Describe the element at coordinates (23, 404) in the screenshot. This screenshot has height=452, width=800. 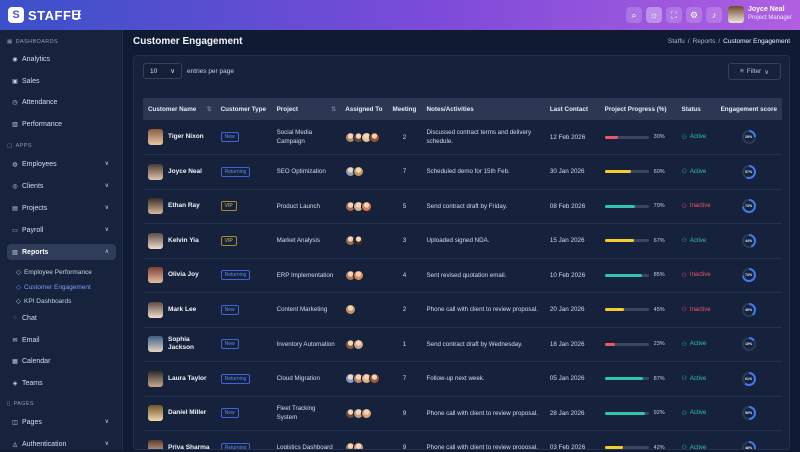
I see `section-label: PAGES` at that location.